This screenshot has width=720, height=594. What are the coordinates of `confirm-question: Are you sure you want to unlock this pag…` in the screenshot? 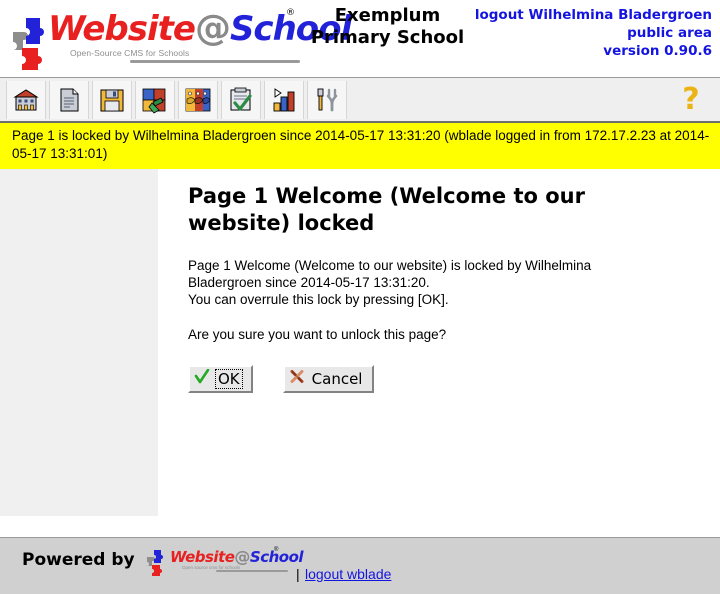 It's located at (317, 334).